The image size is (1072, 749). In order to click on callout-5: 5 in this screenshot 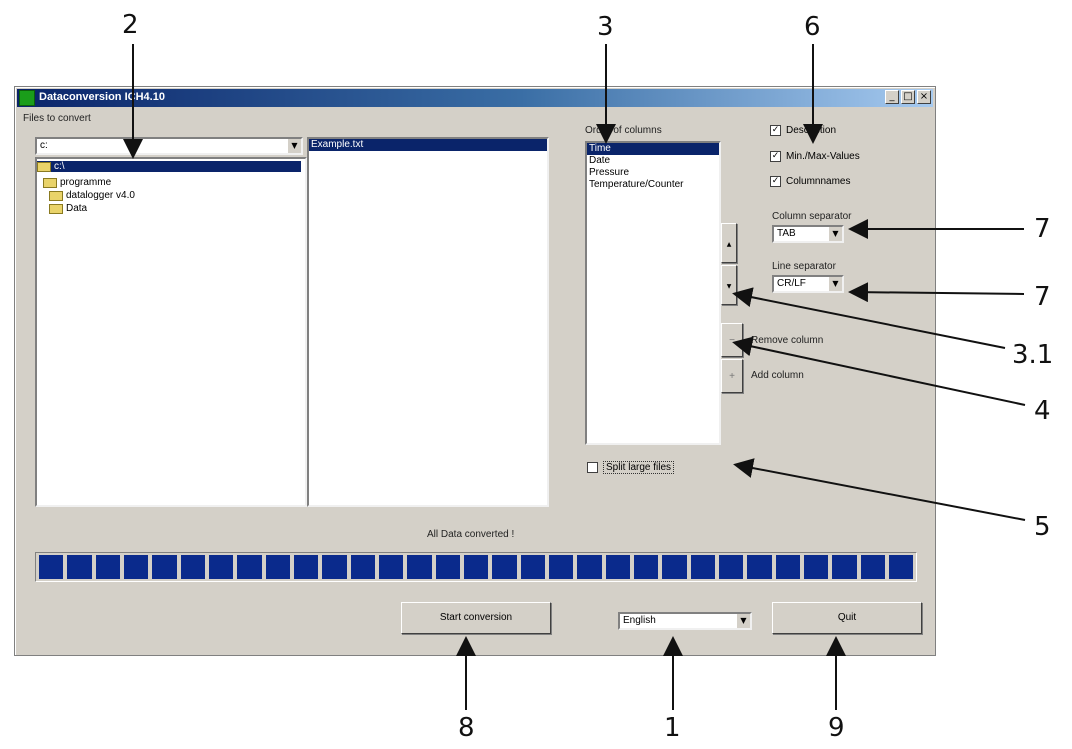, I will do `click(1042, 527)`.